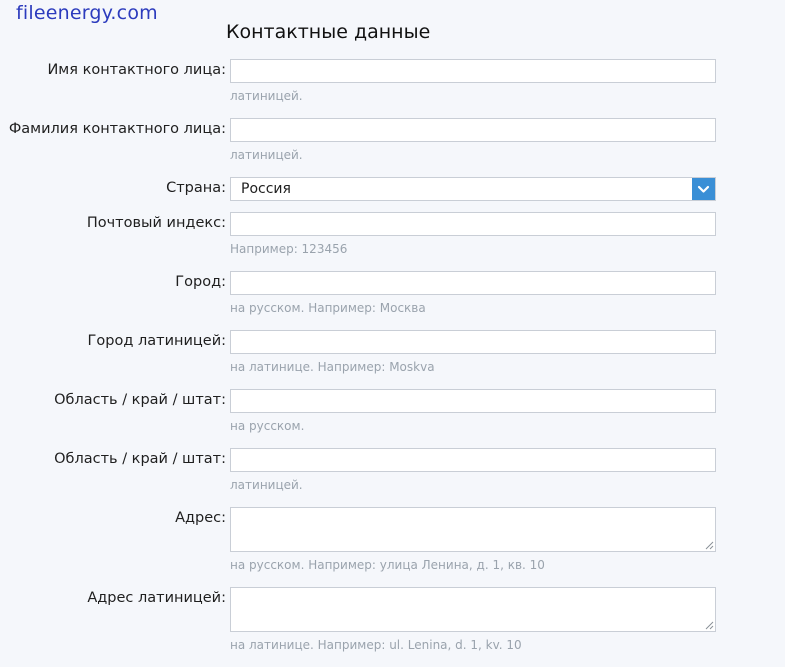 The image size is (785, 667). What do you see at coordinates (196, 188) in the screenshot?
I see `country-label: Страна:` at bounding box center [196, 188].